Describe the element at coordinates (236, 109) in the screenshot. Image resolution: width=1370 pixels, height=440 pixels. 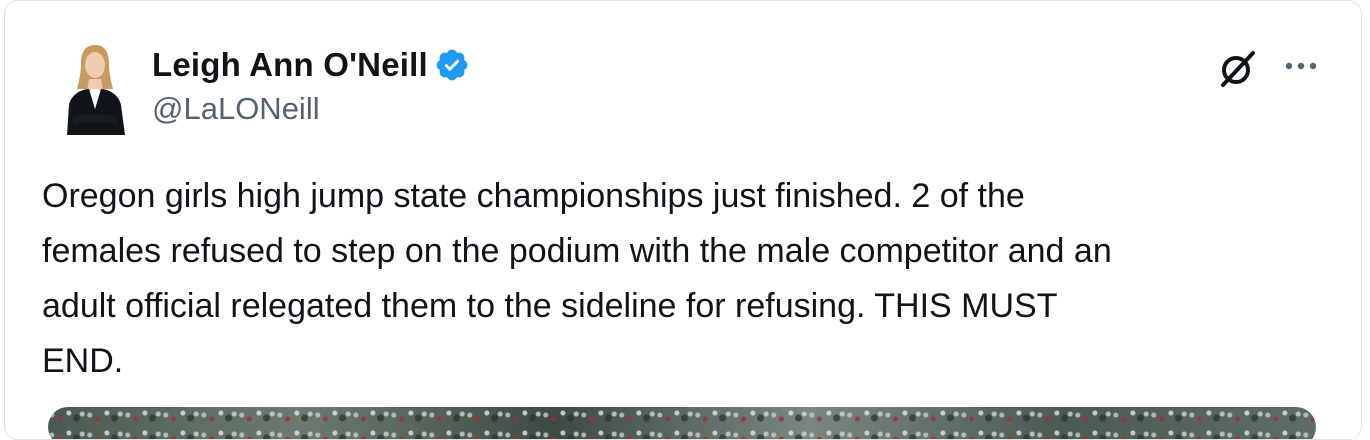
I see `author-handle: @LaLONeill` at that location.